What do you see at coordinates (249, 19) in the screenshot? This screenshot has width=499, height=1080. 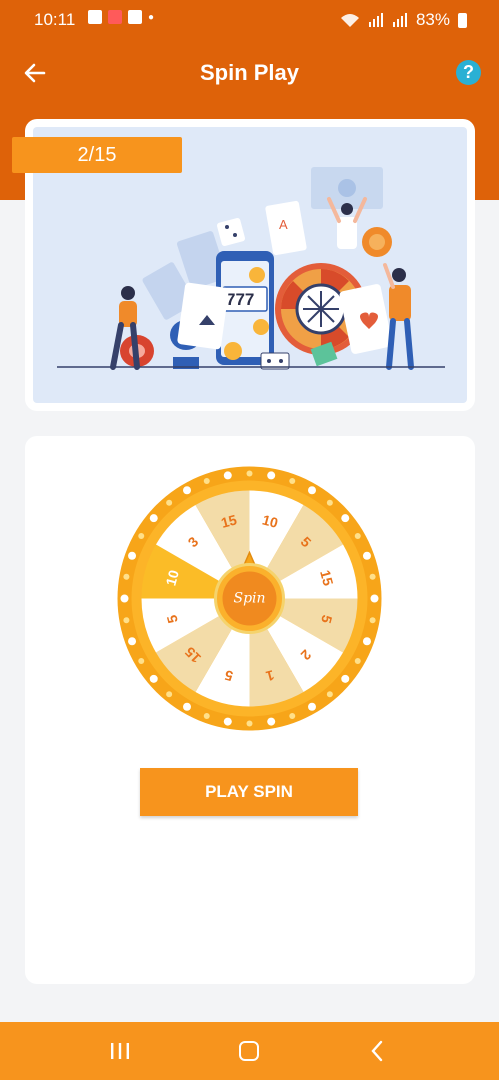 I see `status-bar: 10:11 ● 83%` at bounding box center [249, 19].